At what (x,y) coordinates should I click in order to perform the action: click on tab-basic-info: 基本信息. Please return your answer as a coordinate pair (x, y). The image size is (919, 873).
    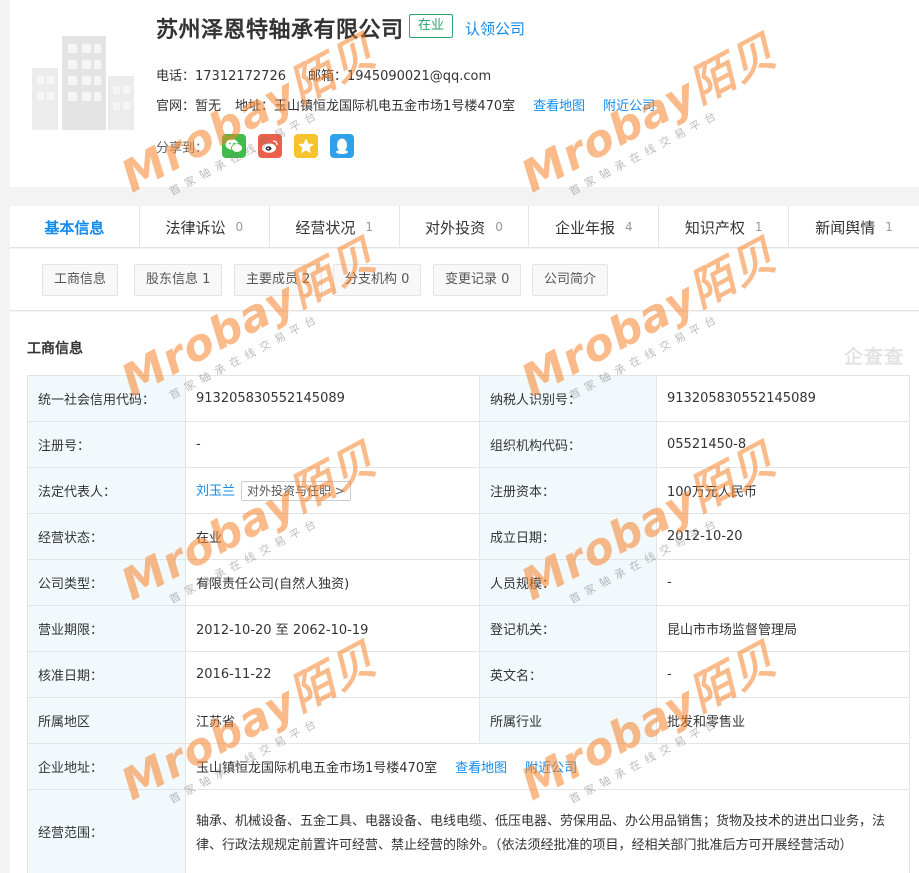
    Looking at the image, I should click on (75, 227).